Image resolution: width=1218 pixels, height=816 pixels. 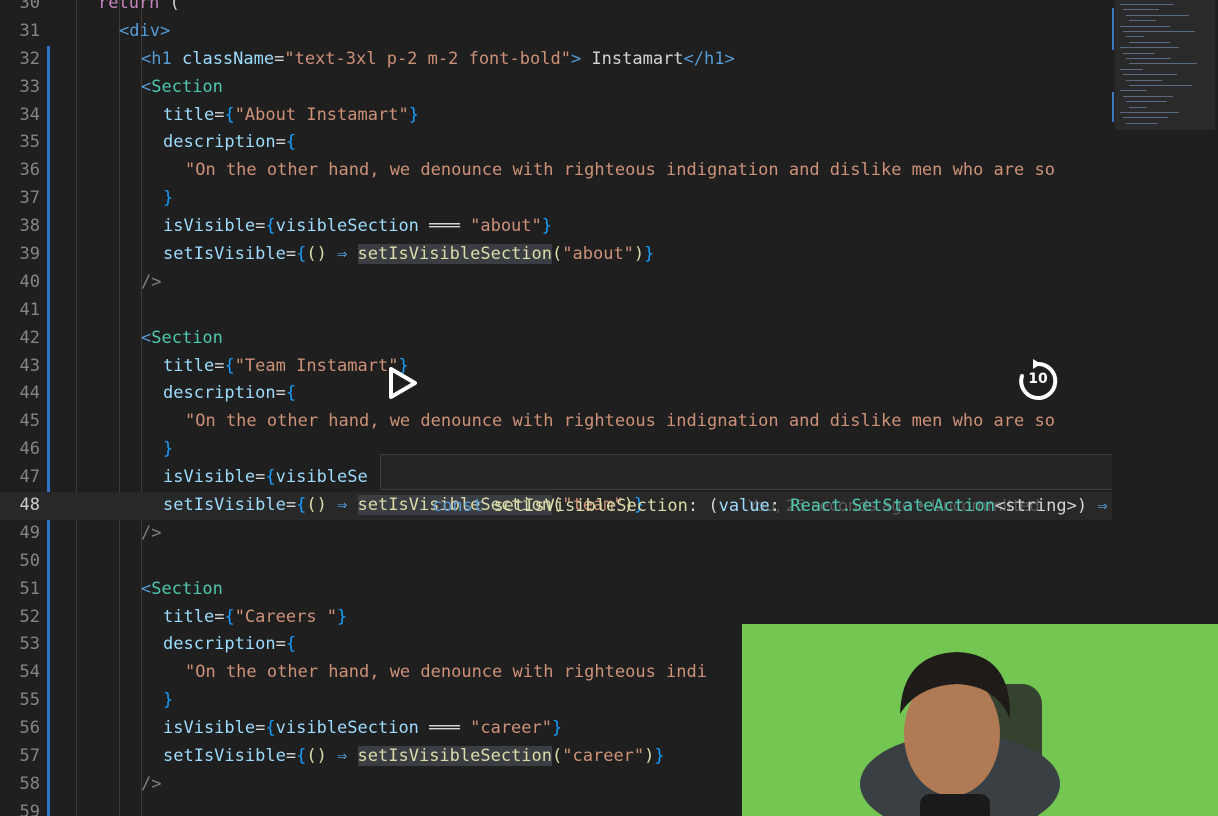 I want to click on line-number: 57, so click(x=29, y=756).